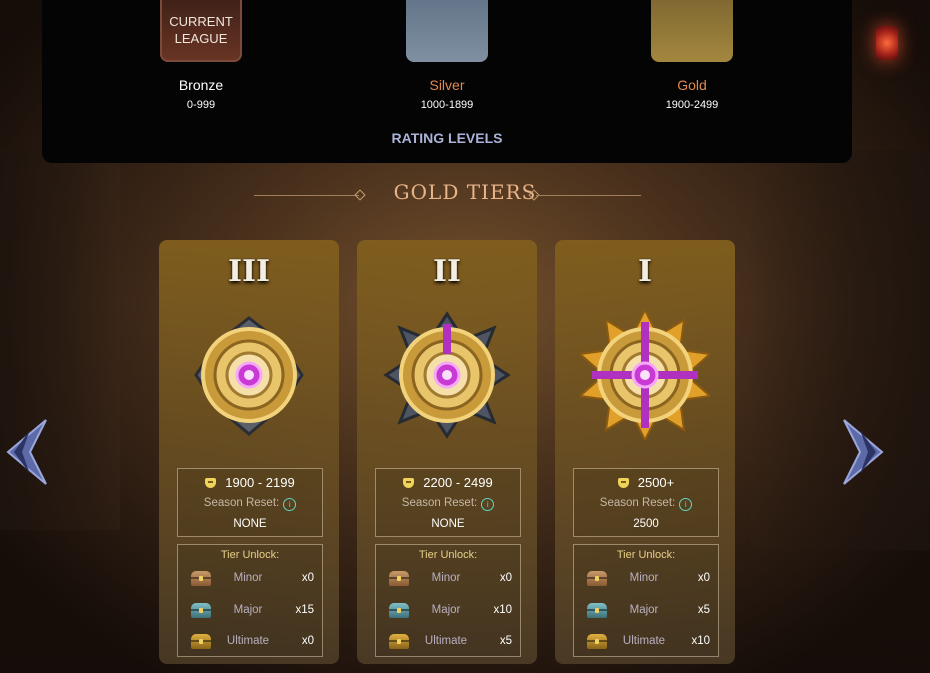 The height and width of the screenshot is (673, 930). I want to click on rank-info-box: 2500+ Season Reset: i 2500, so click(646, 502).